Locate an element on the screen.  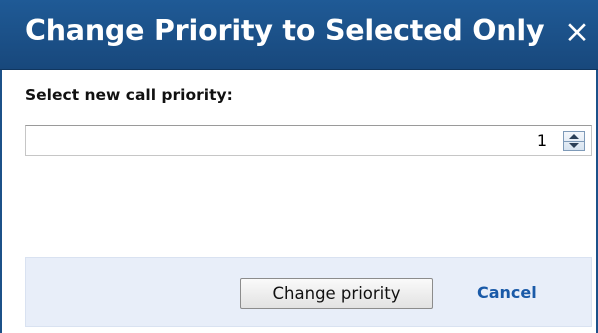
spinner-buttons is located at coordinates (574, 141).